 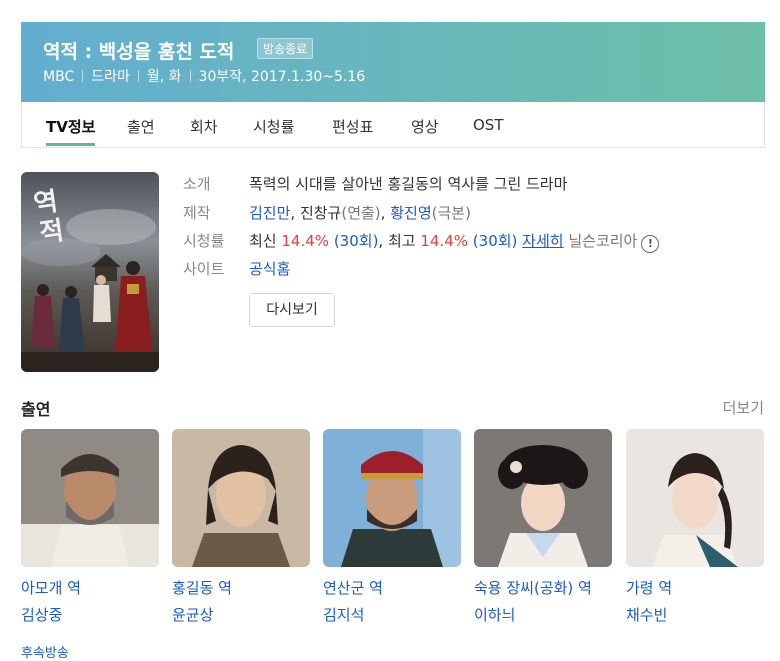 I want to click on director-link: 김진만, so click(x=269, y=213).